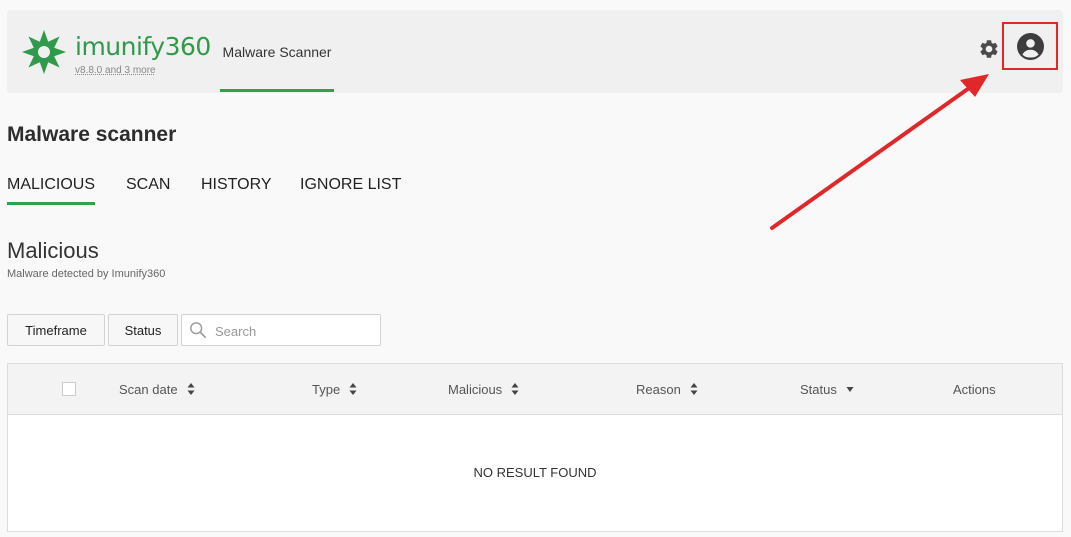  I want to click on column-label: Scan date, so click(148, 389).